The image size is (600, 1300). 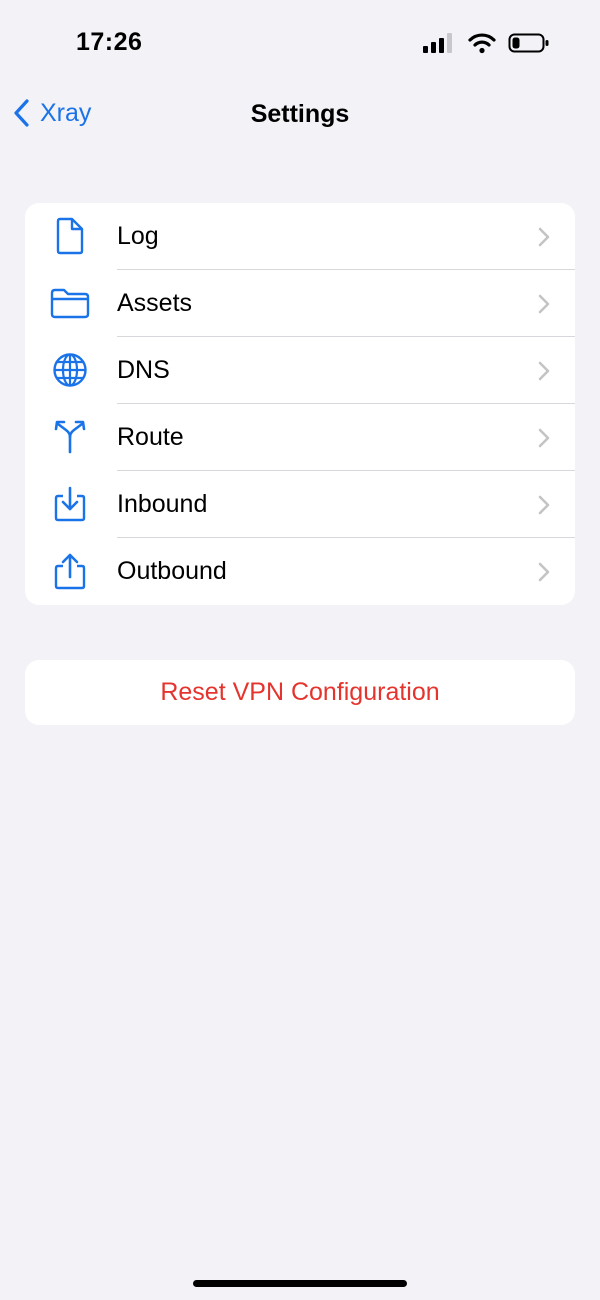 What do you see at coordinates (143, 370) in the screenshot?
I see `menu-item-label: DNS` at bounding box center [143, 370].